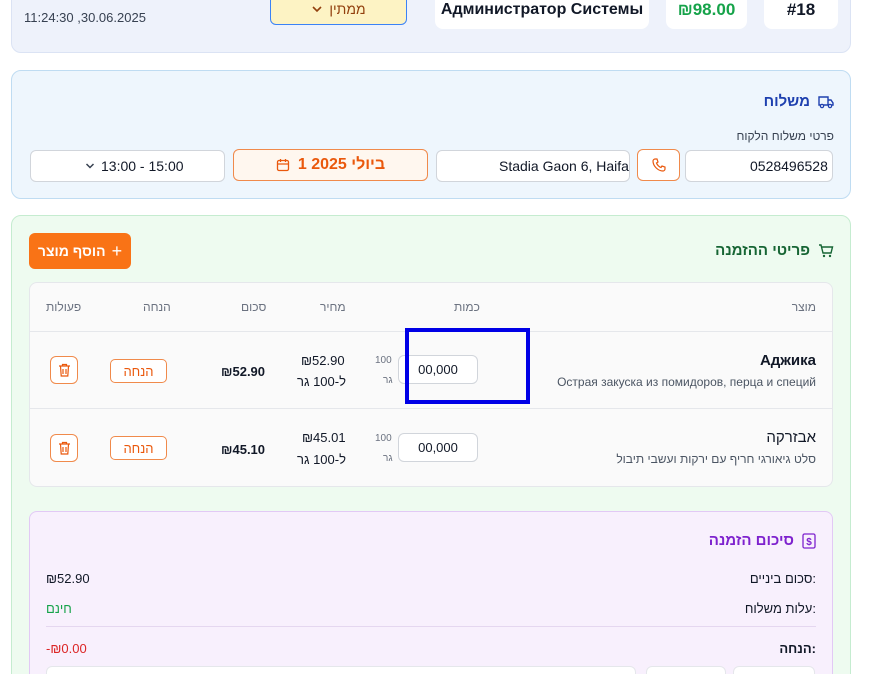 The height and width of the screenshot is (674, 878). I want to click on phone-icon, so click(658, 165).